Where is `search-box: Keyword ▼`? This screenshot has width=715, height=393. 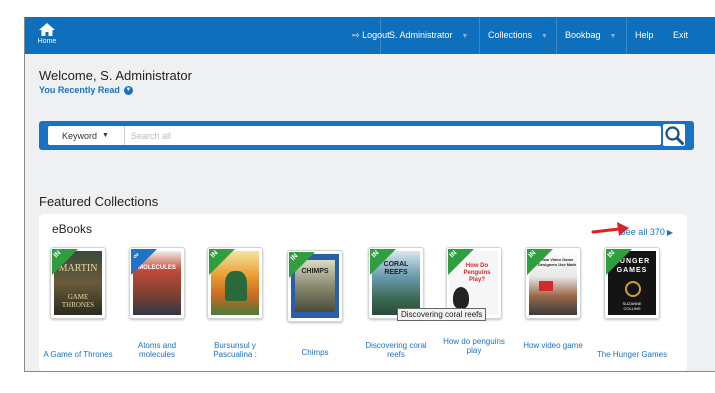 search-box: Keyword ▼ is located at coordinates (354, 135).